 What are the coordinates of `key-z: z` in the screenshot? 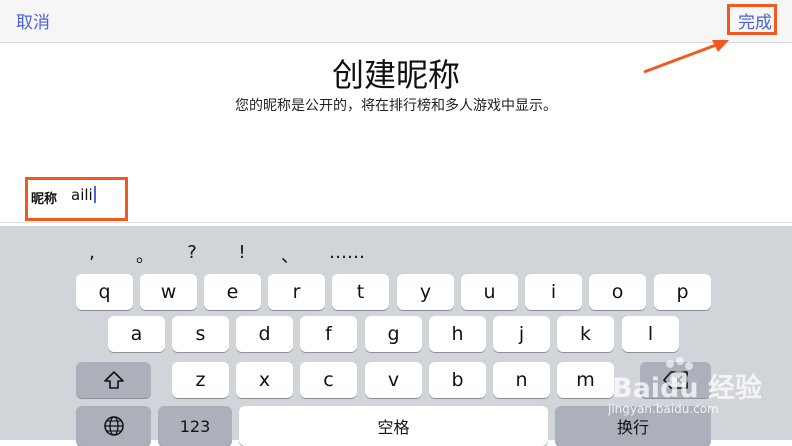 It's located at (200, 380).